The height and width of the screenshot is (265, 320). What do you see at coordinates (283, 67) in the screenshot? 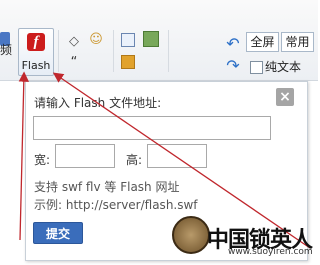
I see `plaintext-label: 纯文本` at bounding box center [283, 67].